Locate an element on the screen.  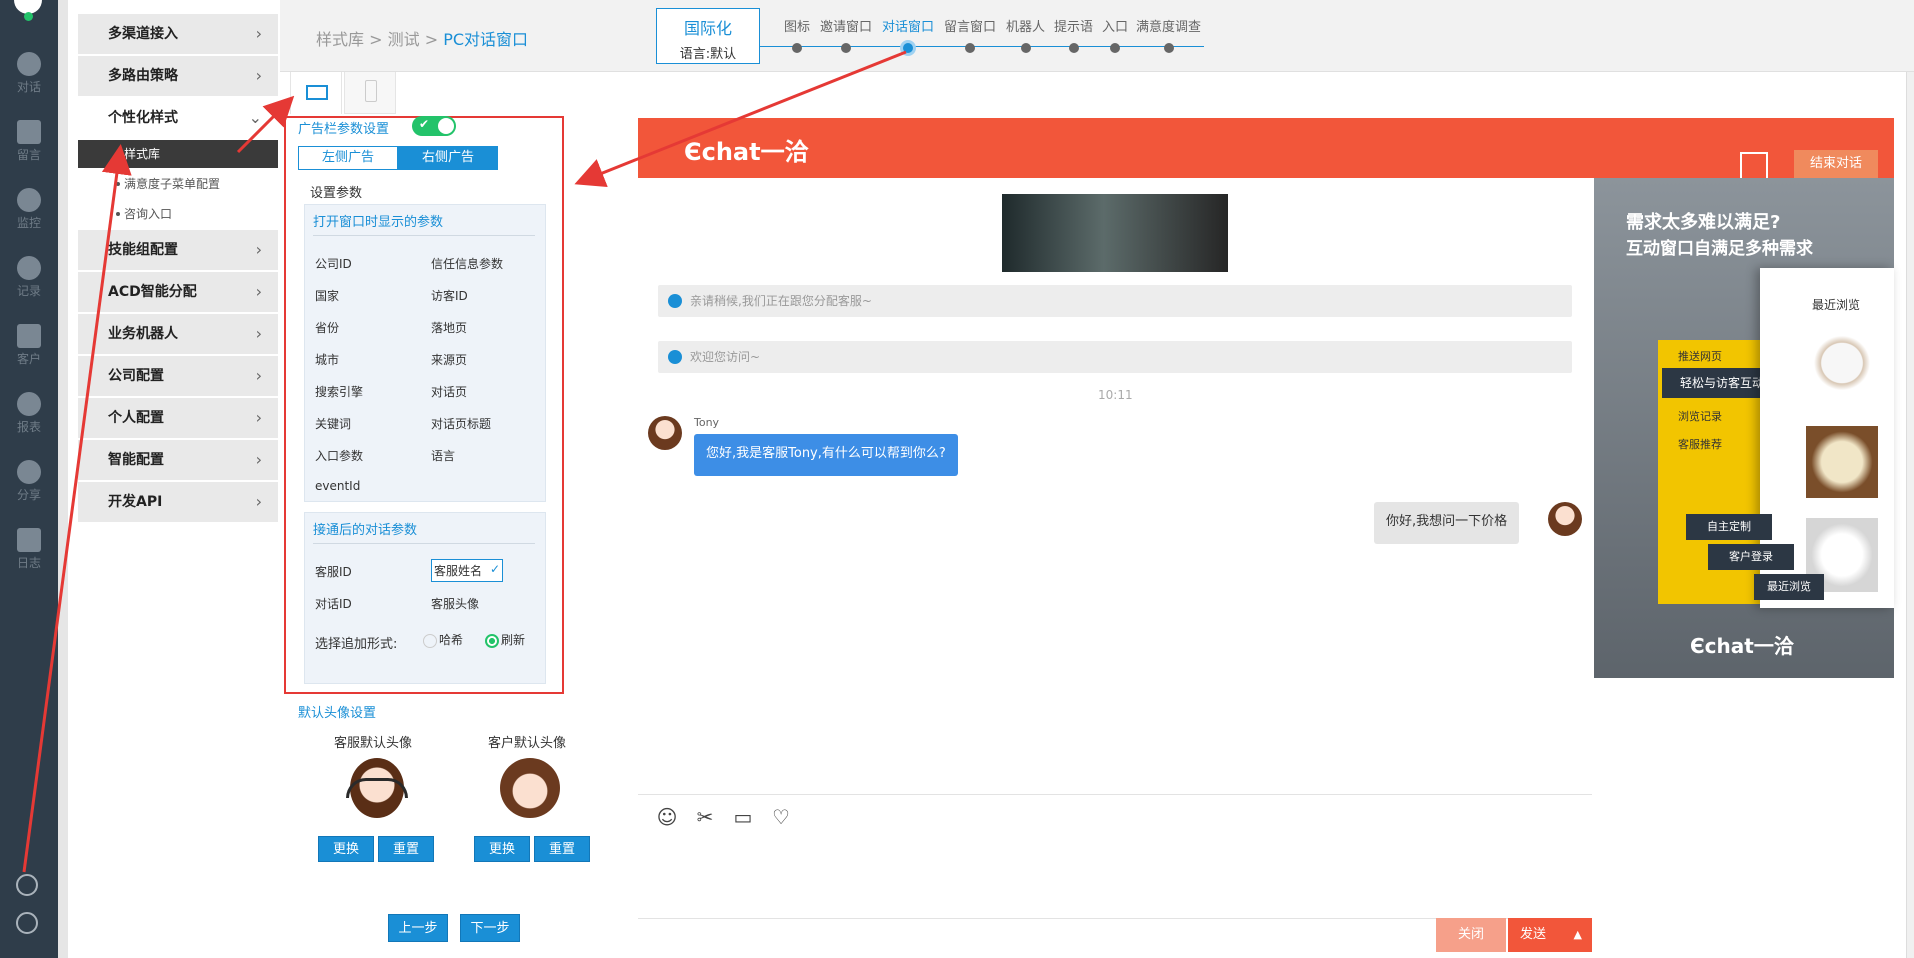
leftbar-message: 留言 is located at coordinates (29, 141).